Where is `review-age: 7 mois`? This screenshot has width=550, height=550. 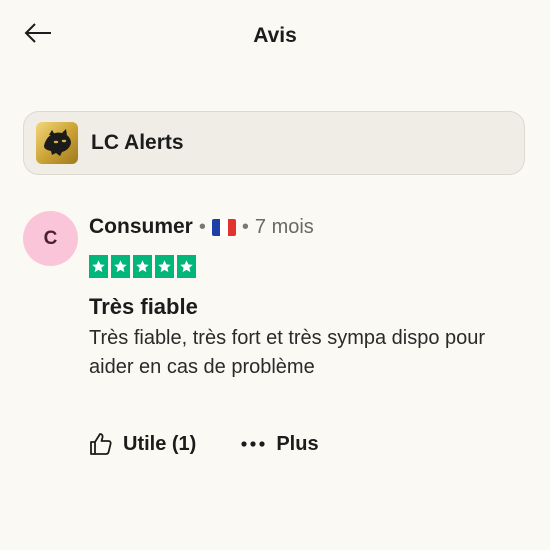
review-age: 7 mois is located at coordinates (284, 226).